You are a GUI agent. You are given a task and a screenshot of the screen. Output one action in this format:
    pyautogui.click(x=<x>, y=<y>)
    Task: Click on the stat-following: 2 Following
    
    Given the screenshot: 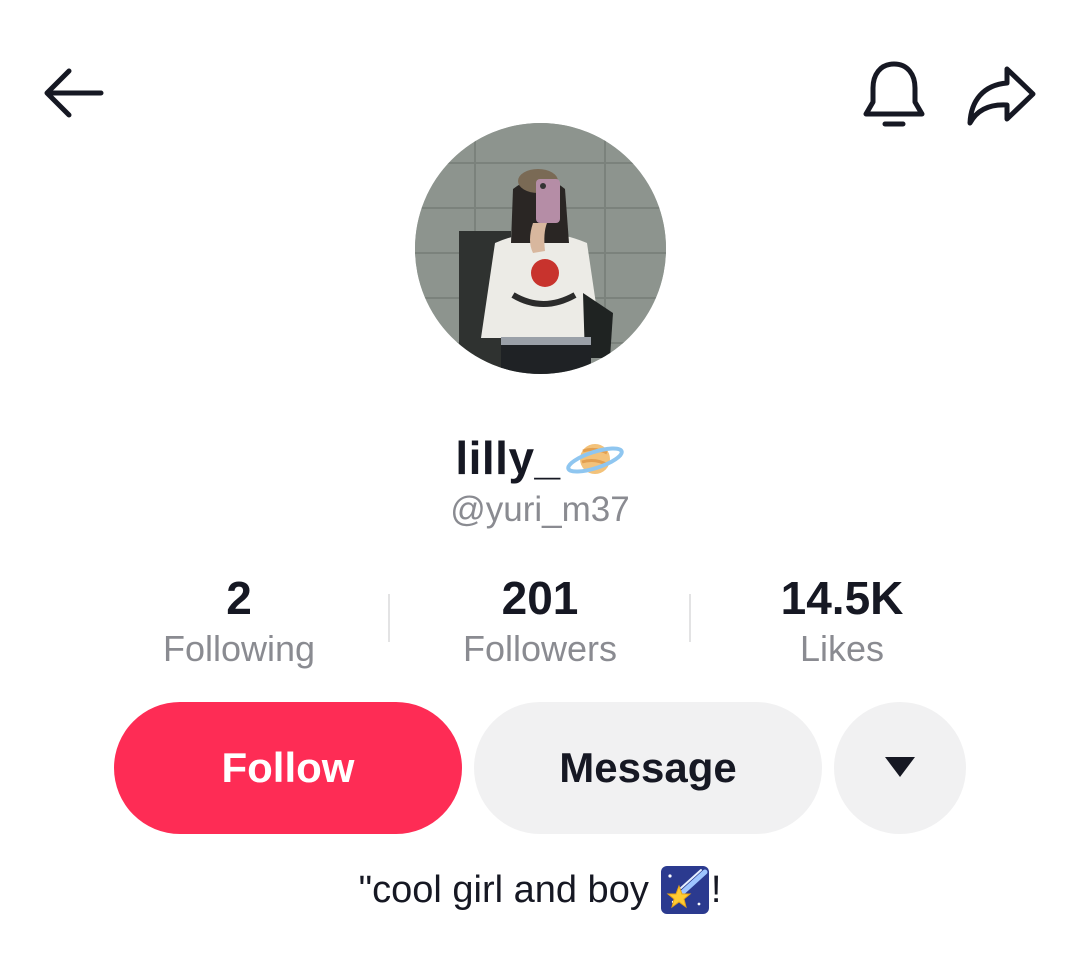 What is the action you would take?
    pyautogui.click(x=239, y=621)
    